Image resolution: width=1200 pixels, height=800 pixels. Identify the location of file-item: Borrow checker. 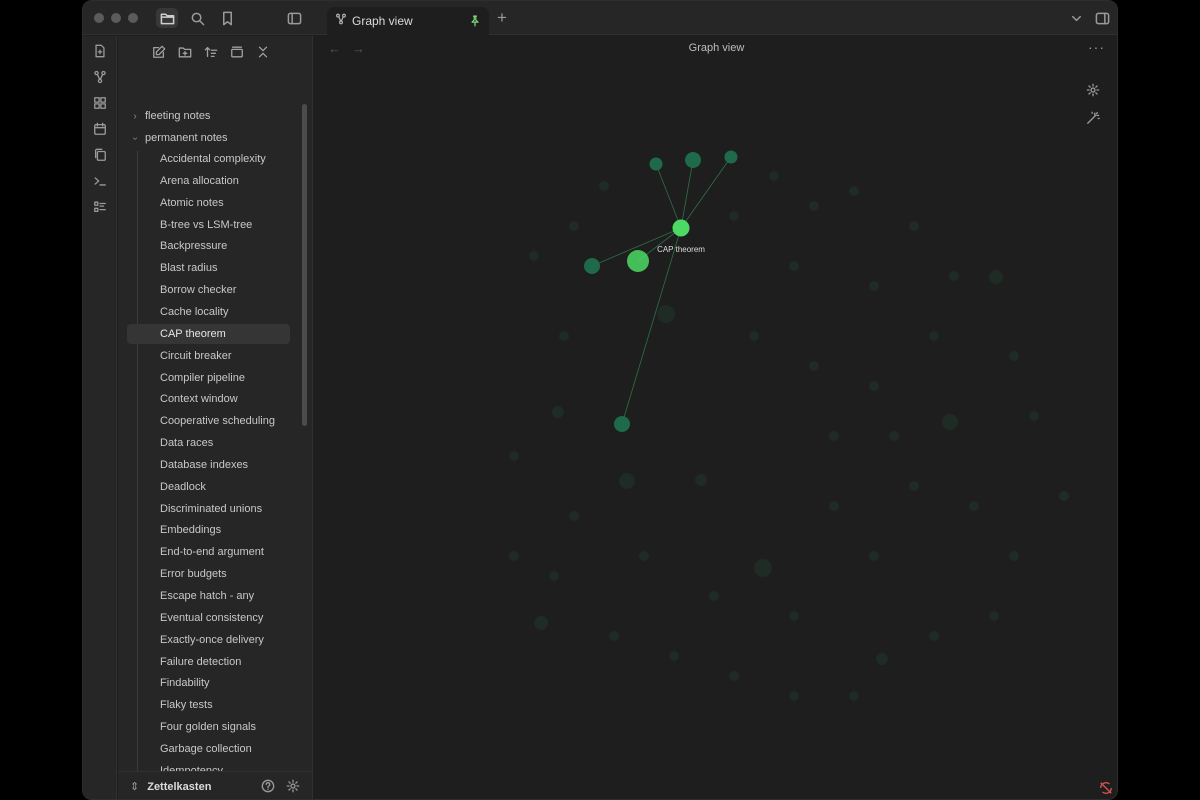
(208, 290).